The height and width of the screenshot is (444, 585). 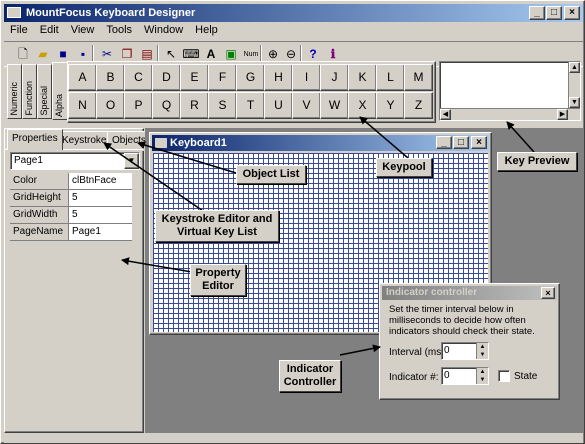 I want to click on callout-property-editor: Property Editor, so click(x=218, y=280).